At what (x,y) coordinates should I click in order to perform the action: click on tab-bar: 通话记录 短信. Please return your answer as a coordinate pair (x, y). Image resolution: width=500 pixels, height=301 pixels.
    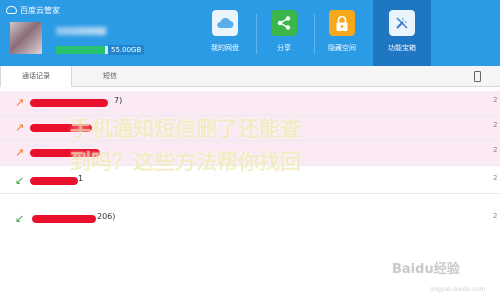
    Looking at the image, I should click on (250, 76).